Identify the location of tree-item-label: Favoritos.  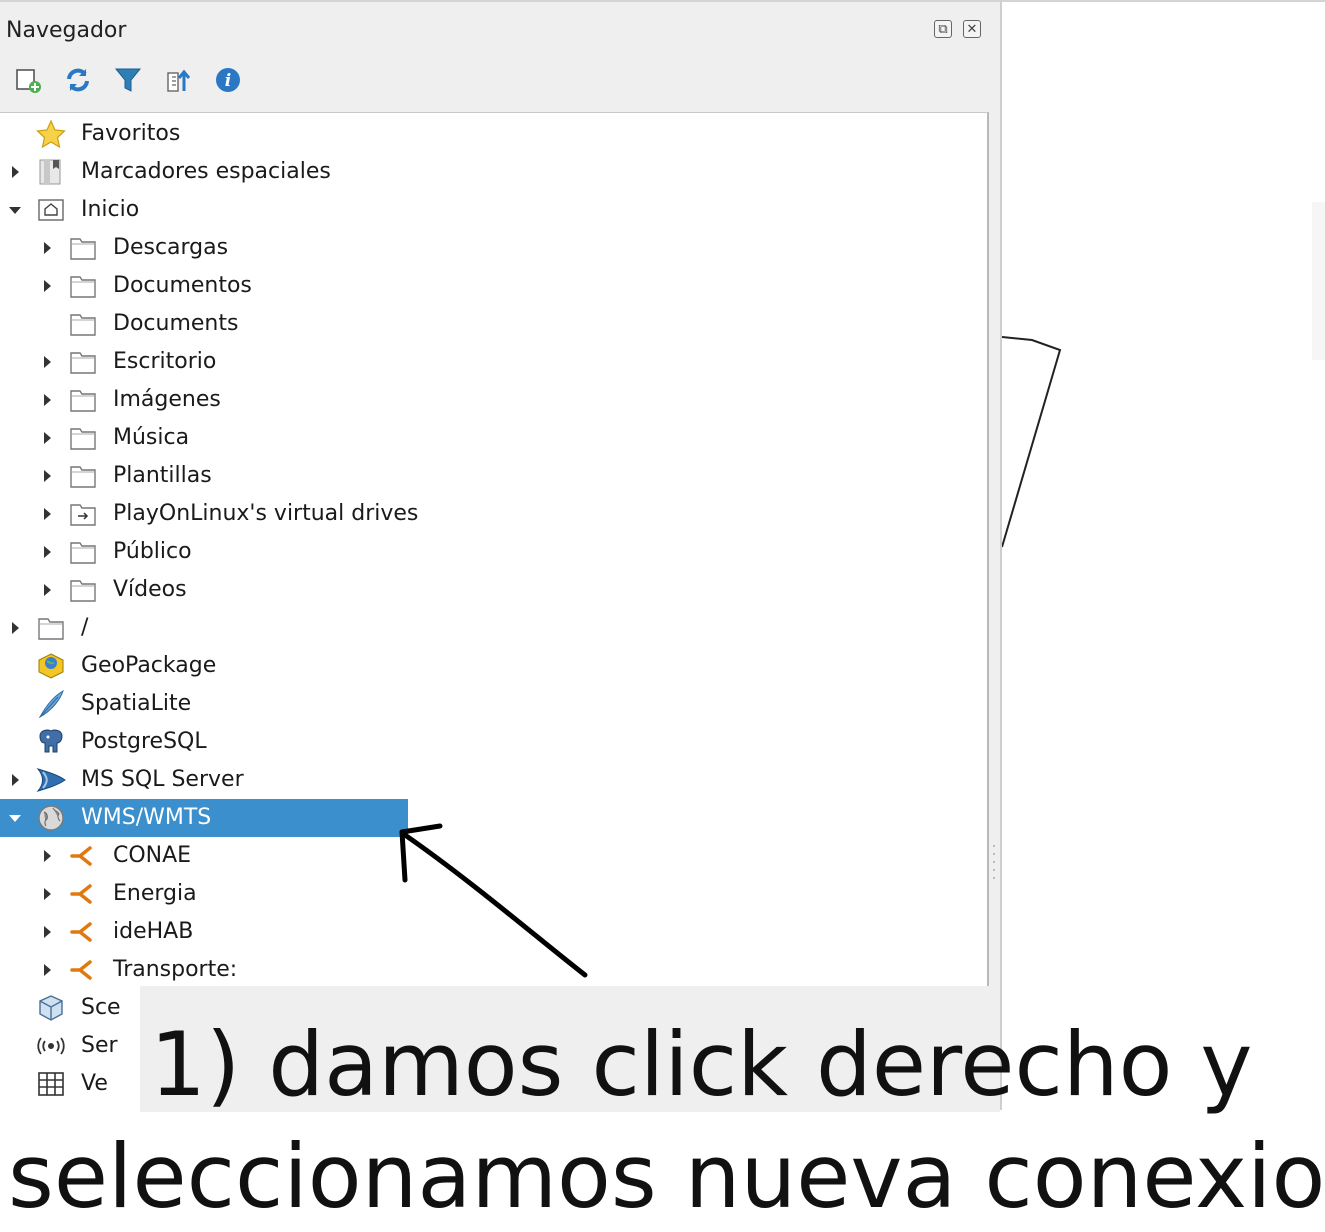
(131, 133).